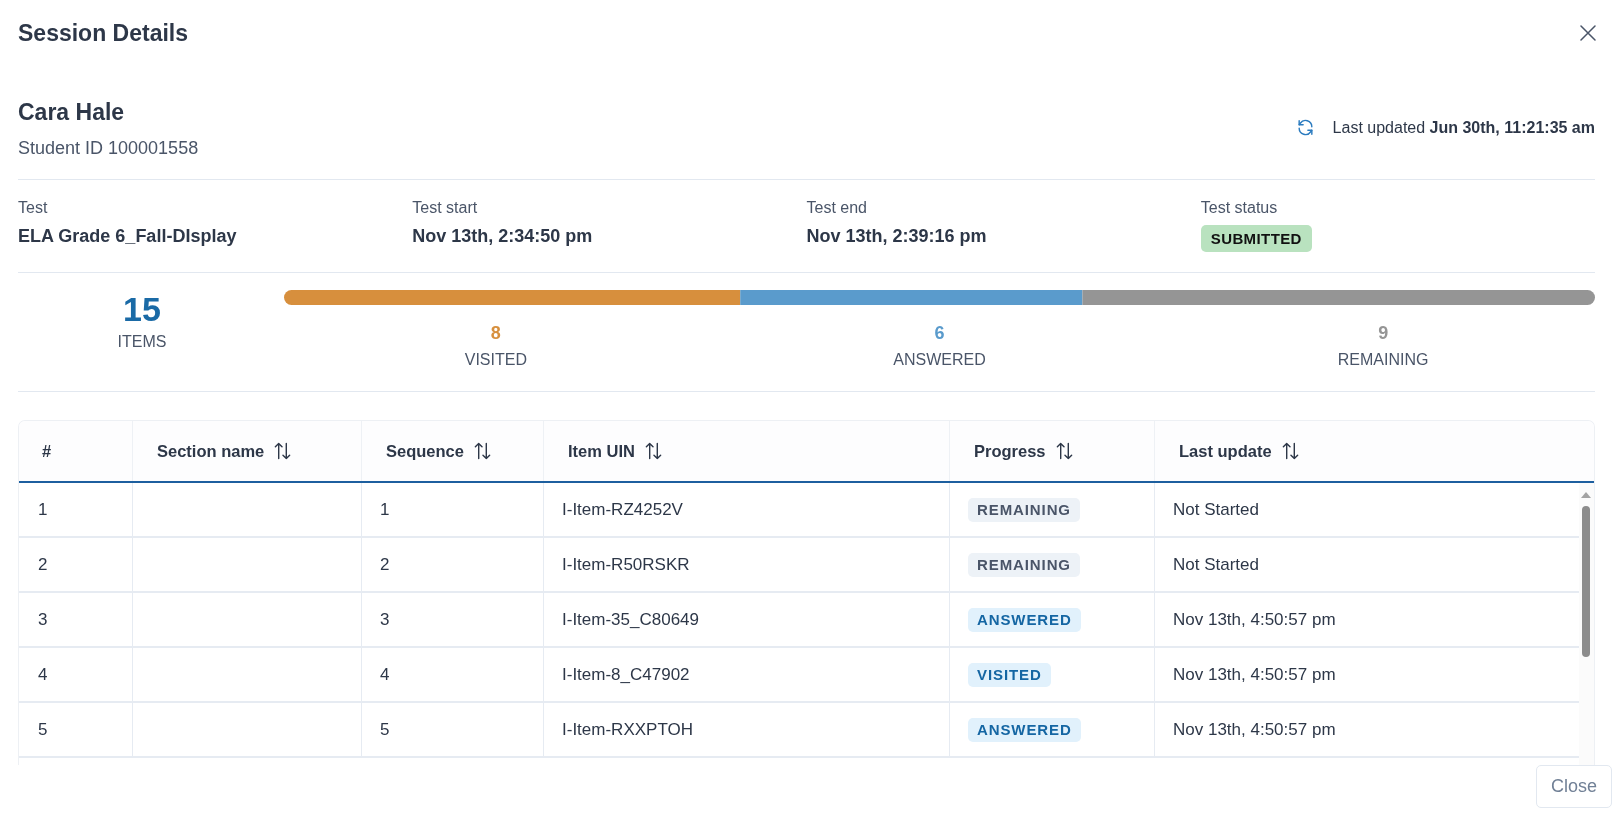 This screenshot has width=1618, height=817. Describe the element at coordinates (142, 341) in the screenshot. I see `total-label: ITEMS` at that location.